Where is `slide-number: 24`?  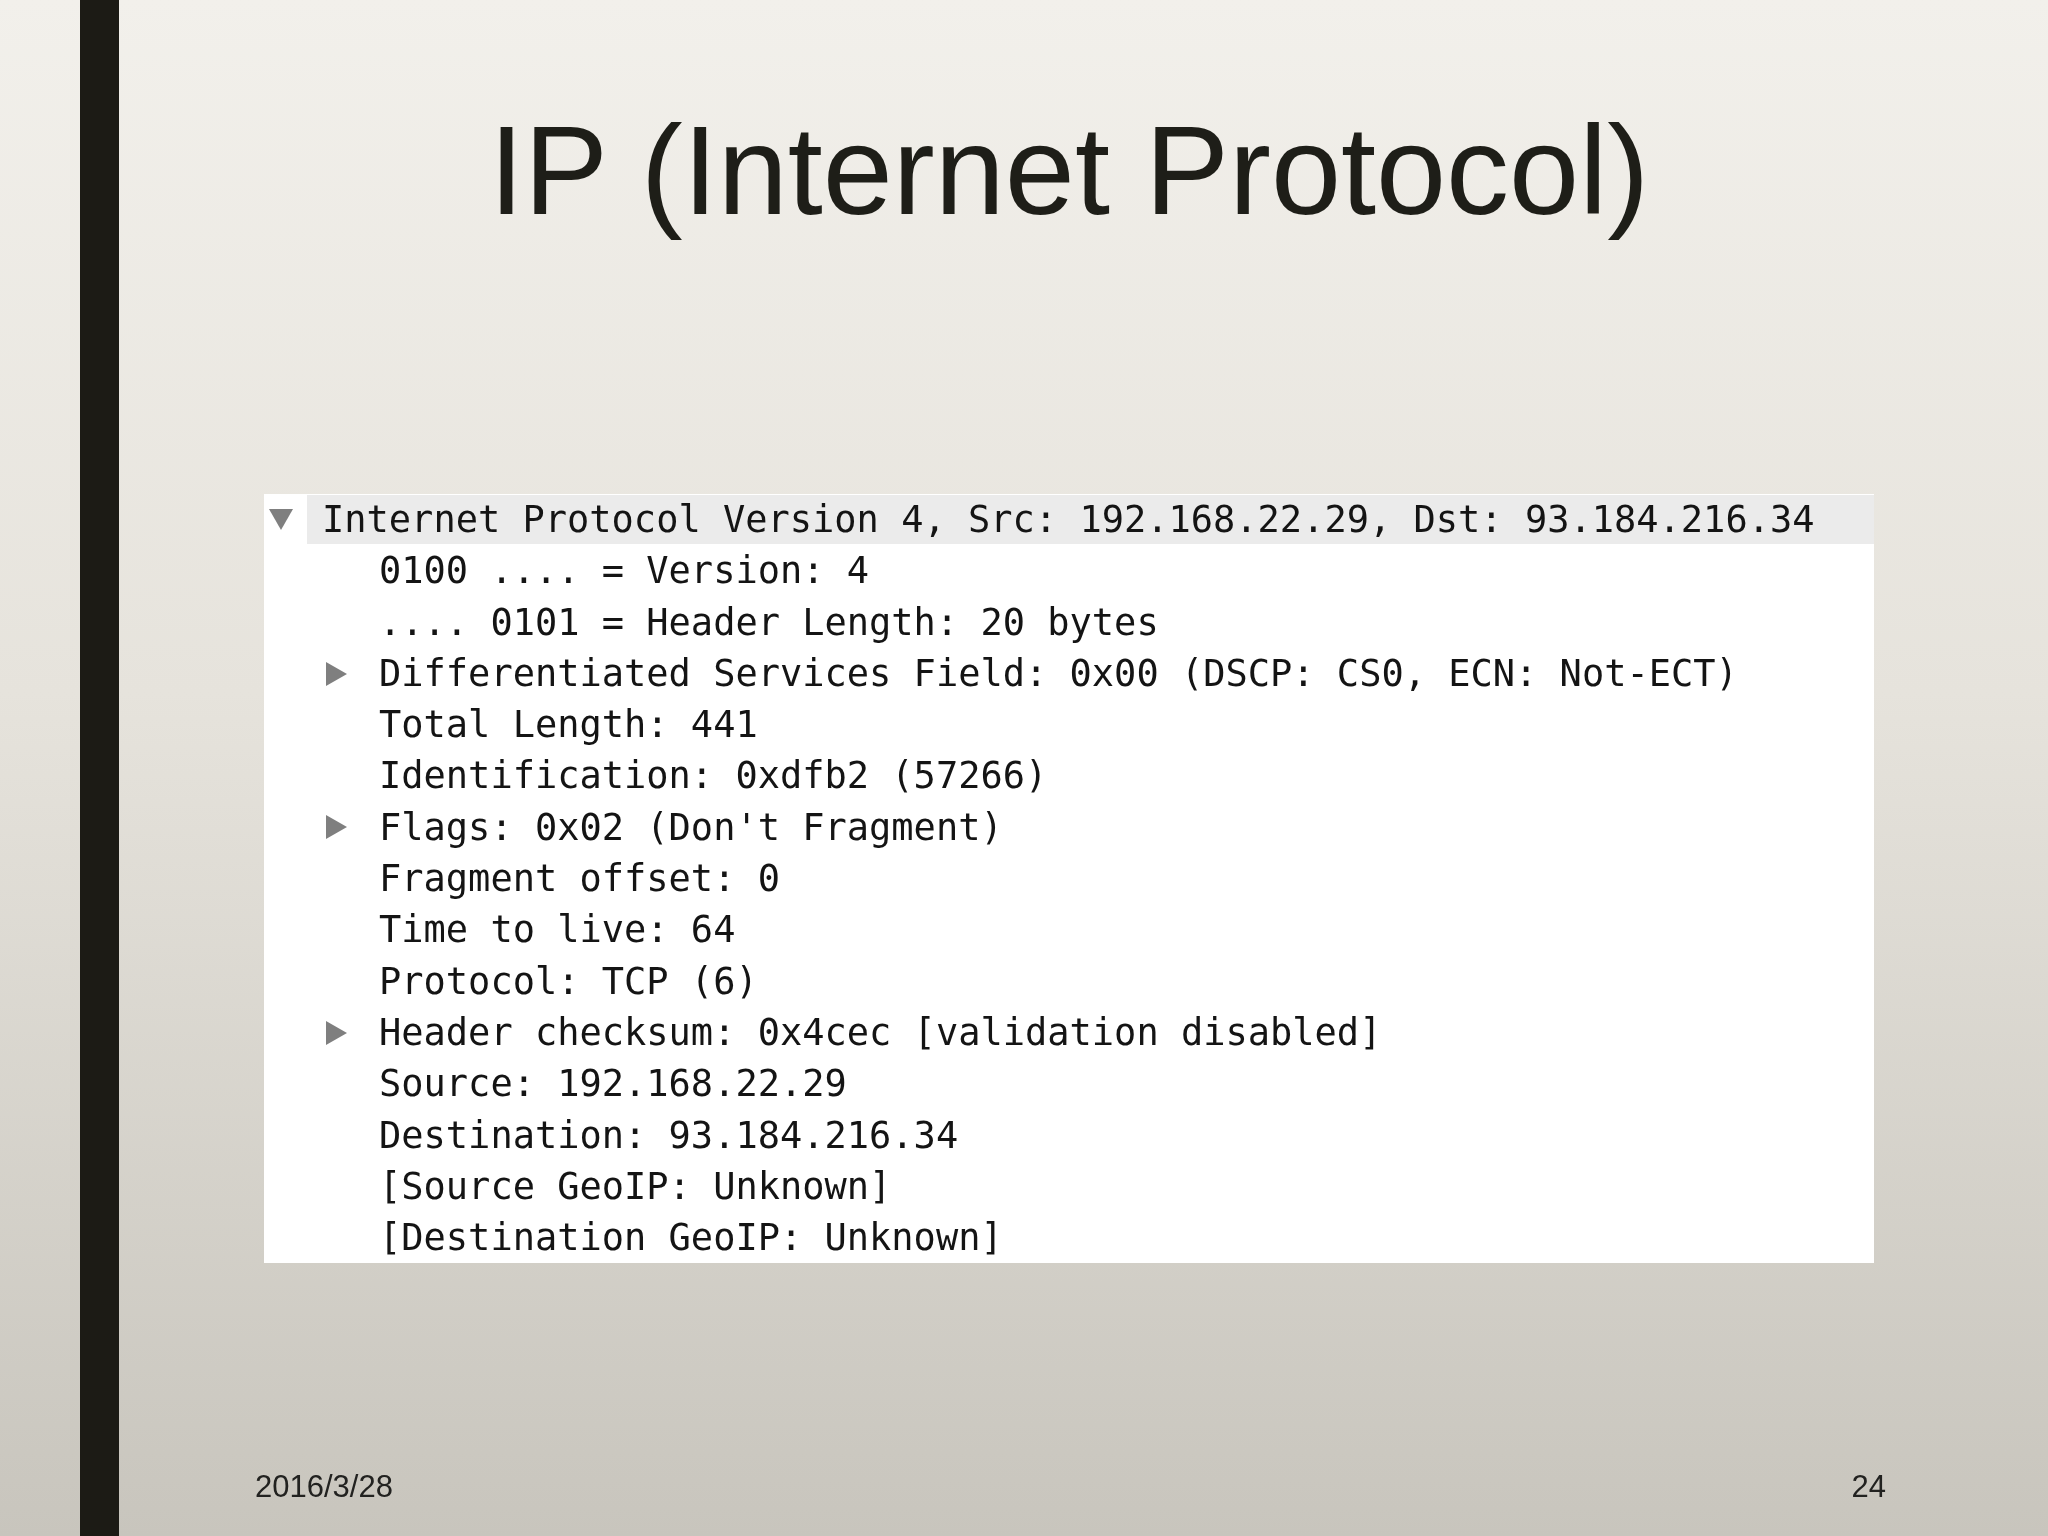 slide-number: 24 is located at coordinates (1868, 1487).